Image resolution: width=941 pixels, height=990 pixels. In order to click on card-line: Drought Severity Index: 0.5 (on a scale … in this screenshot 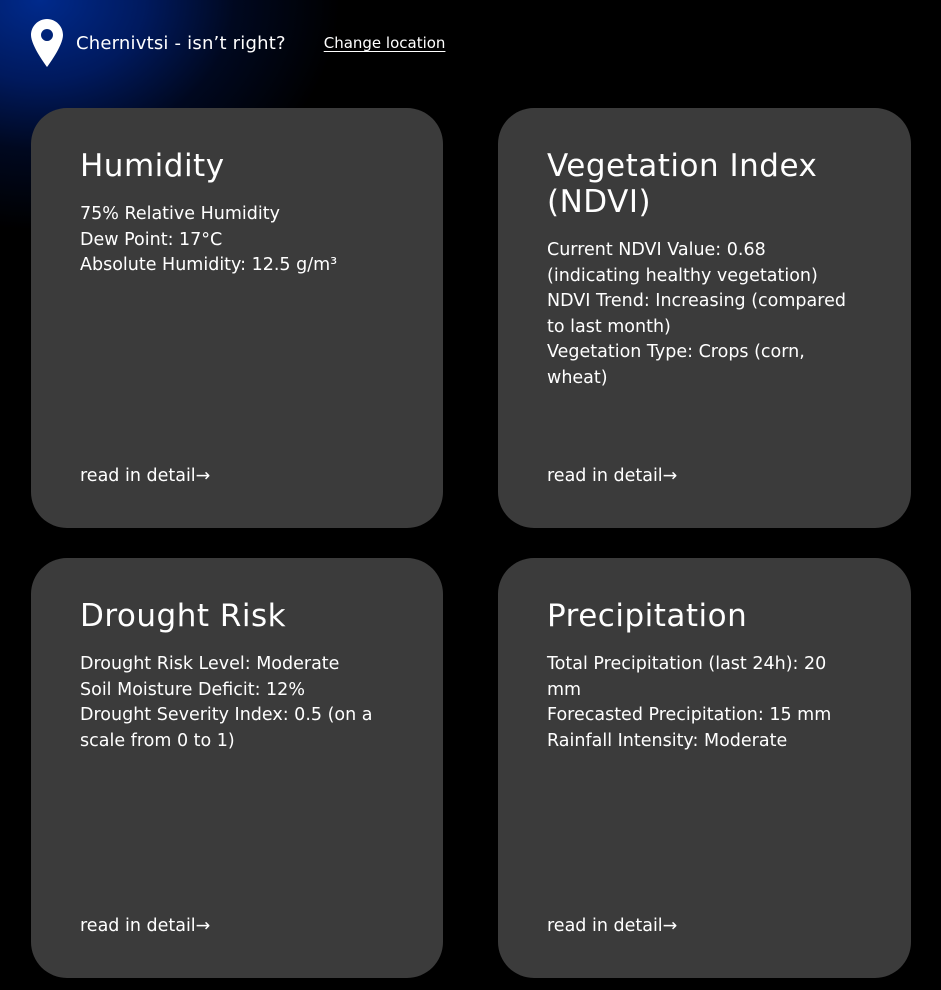, I will do `click(226, 728)`.